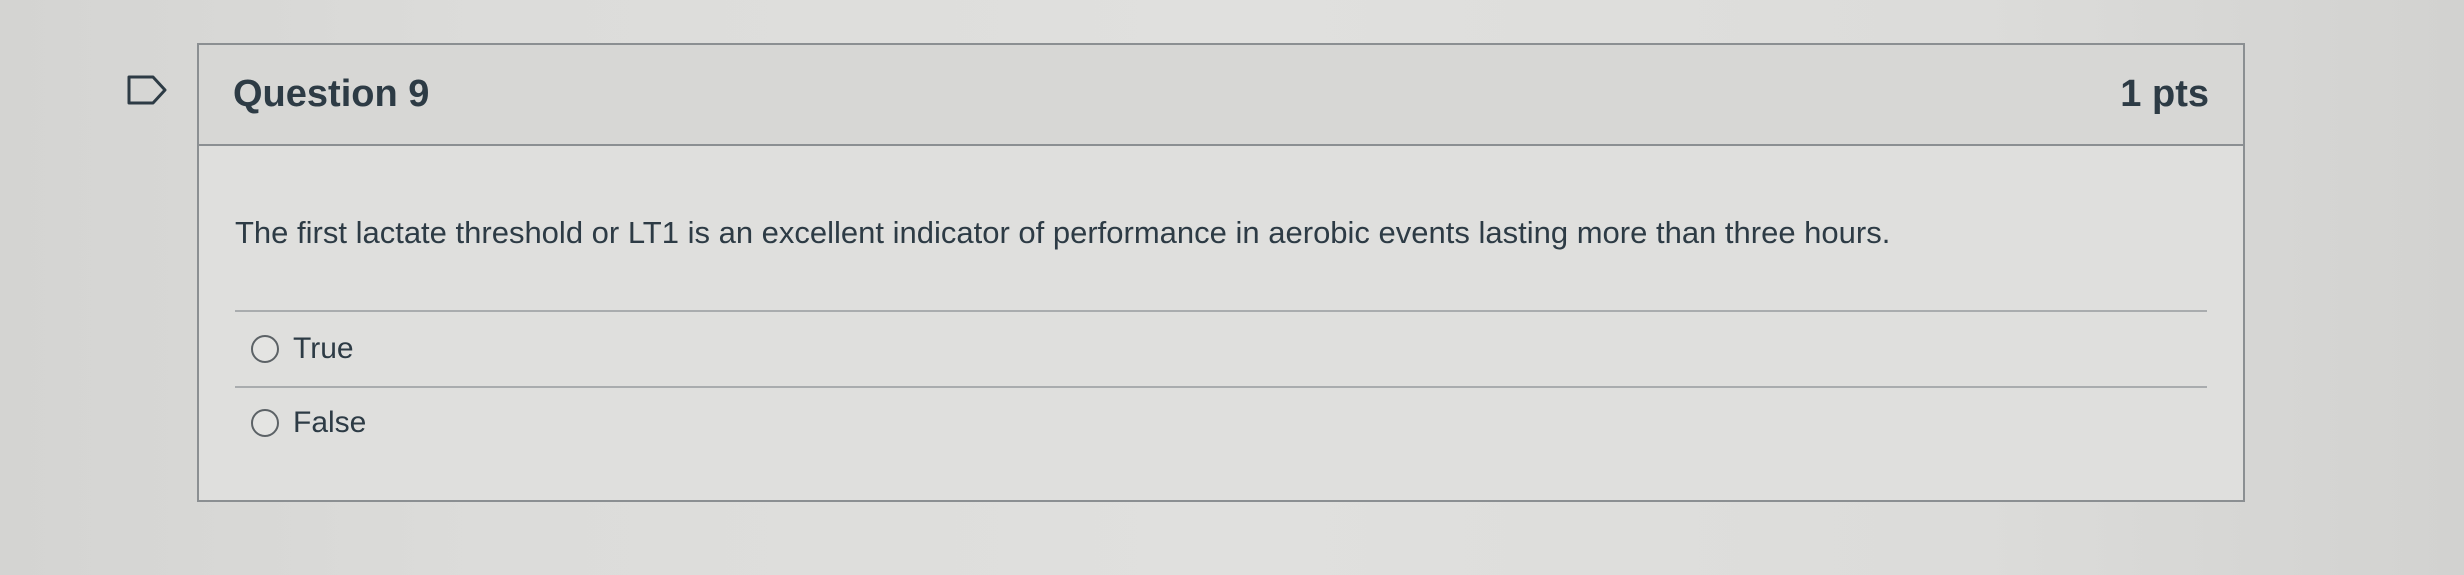 Image resolution: width=2464 pixels, height=575 pixels. What do you see at coordinates (2164, 94) in the screenshot?
I see `question-points: 1 pts` at bounding box center [2164, 94].